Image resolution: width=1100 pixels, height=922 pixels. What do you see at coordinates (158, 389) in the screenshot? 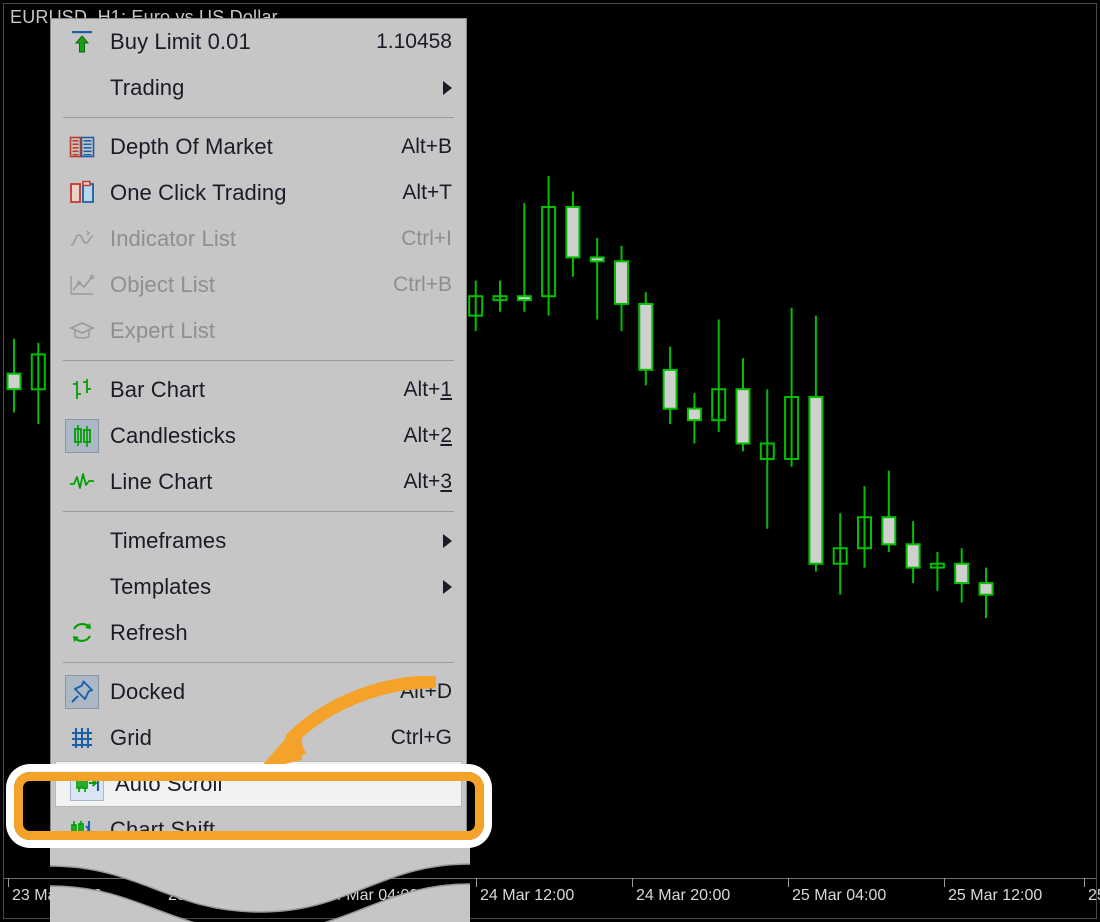
I see `menu-item-label: Bar Chart` at bounding box center [158, 389].